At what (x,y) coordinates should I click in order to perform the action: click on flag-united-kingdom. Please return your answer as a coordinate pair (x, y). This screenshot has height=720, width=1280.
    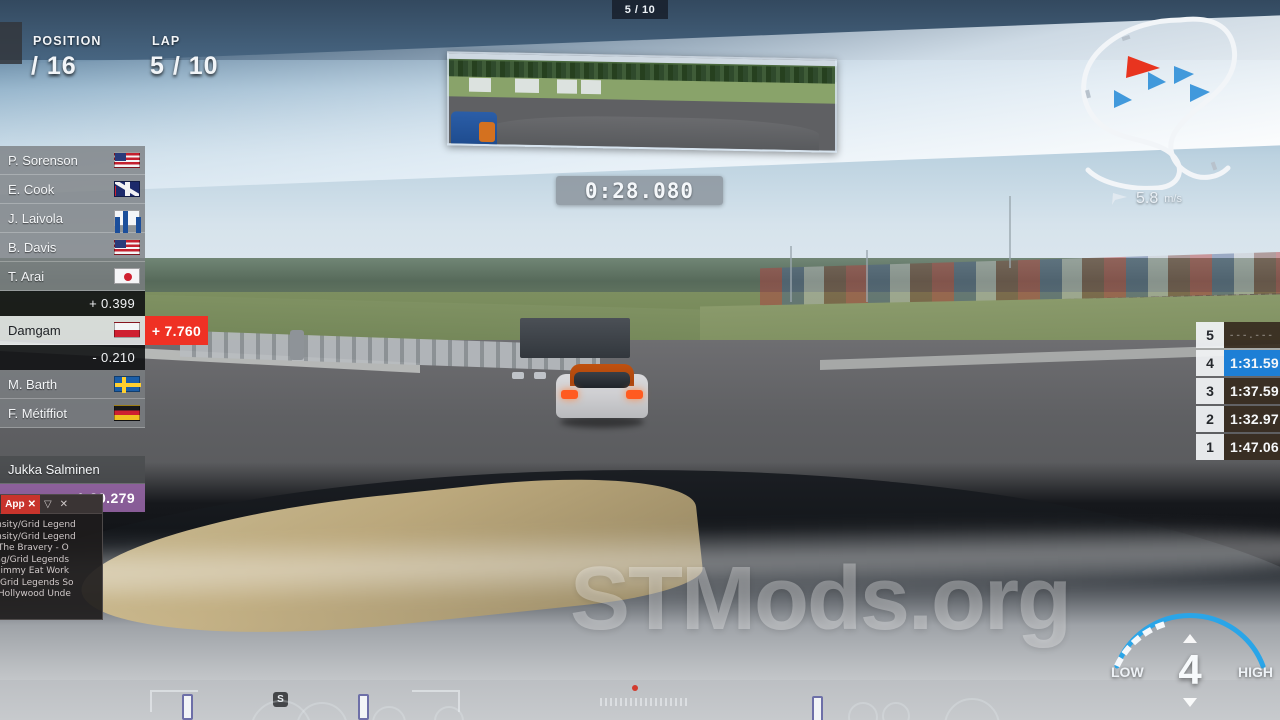
    Looking at the image, I should click on (127, 189).